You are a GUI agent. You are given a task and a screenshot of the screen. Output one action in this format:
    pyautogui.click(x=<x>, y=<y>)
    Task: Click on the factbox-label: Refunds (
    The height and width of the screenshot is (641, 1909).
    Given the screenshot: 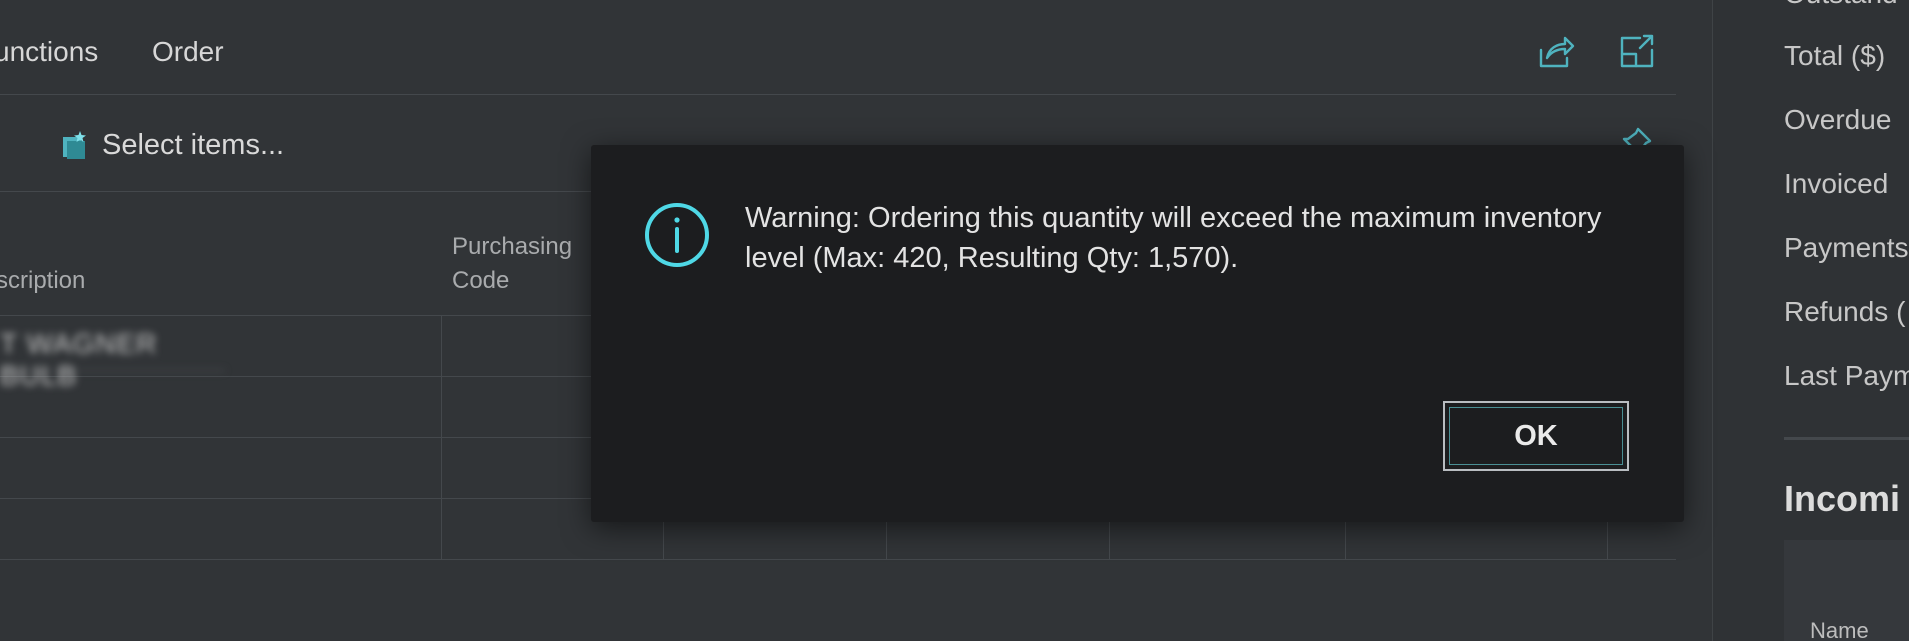 What is the action you would take?
    pyautogui.click(x=1844, y=312)
    